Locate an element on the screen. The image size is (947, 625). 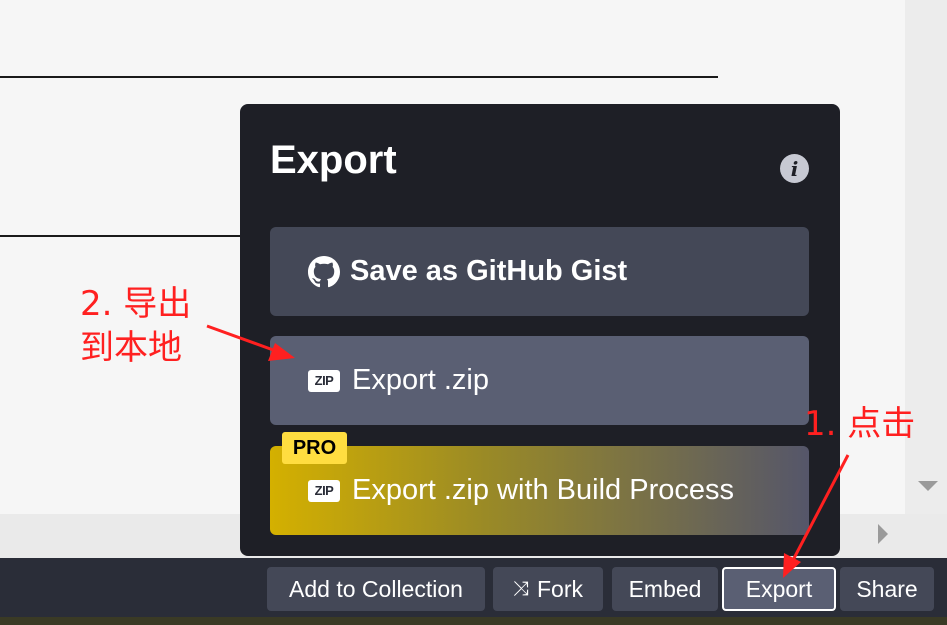
annotation-step2-line1: 2. 导出 is located at coordinates (136, 304).